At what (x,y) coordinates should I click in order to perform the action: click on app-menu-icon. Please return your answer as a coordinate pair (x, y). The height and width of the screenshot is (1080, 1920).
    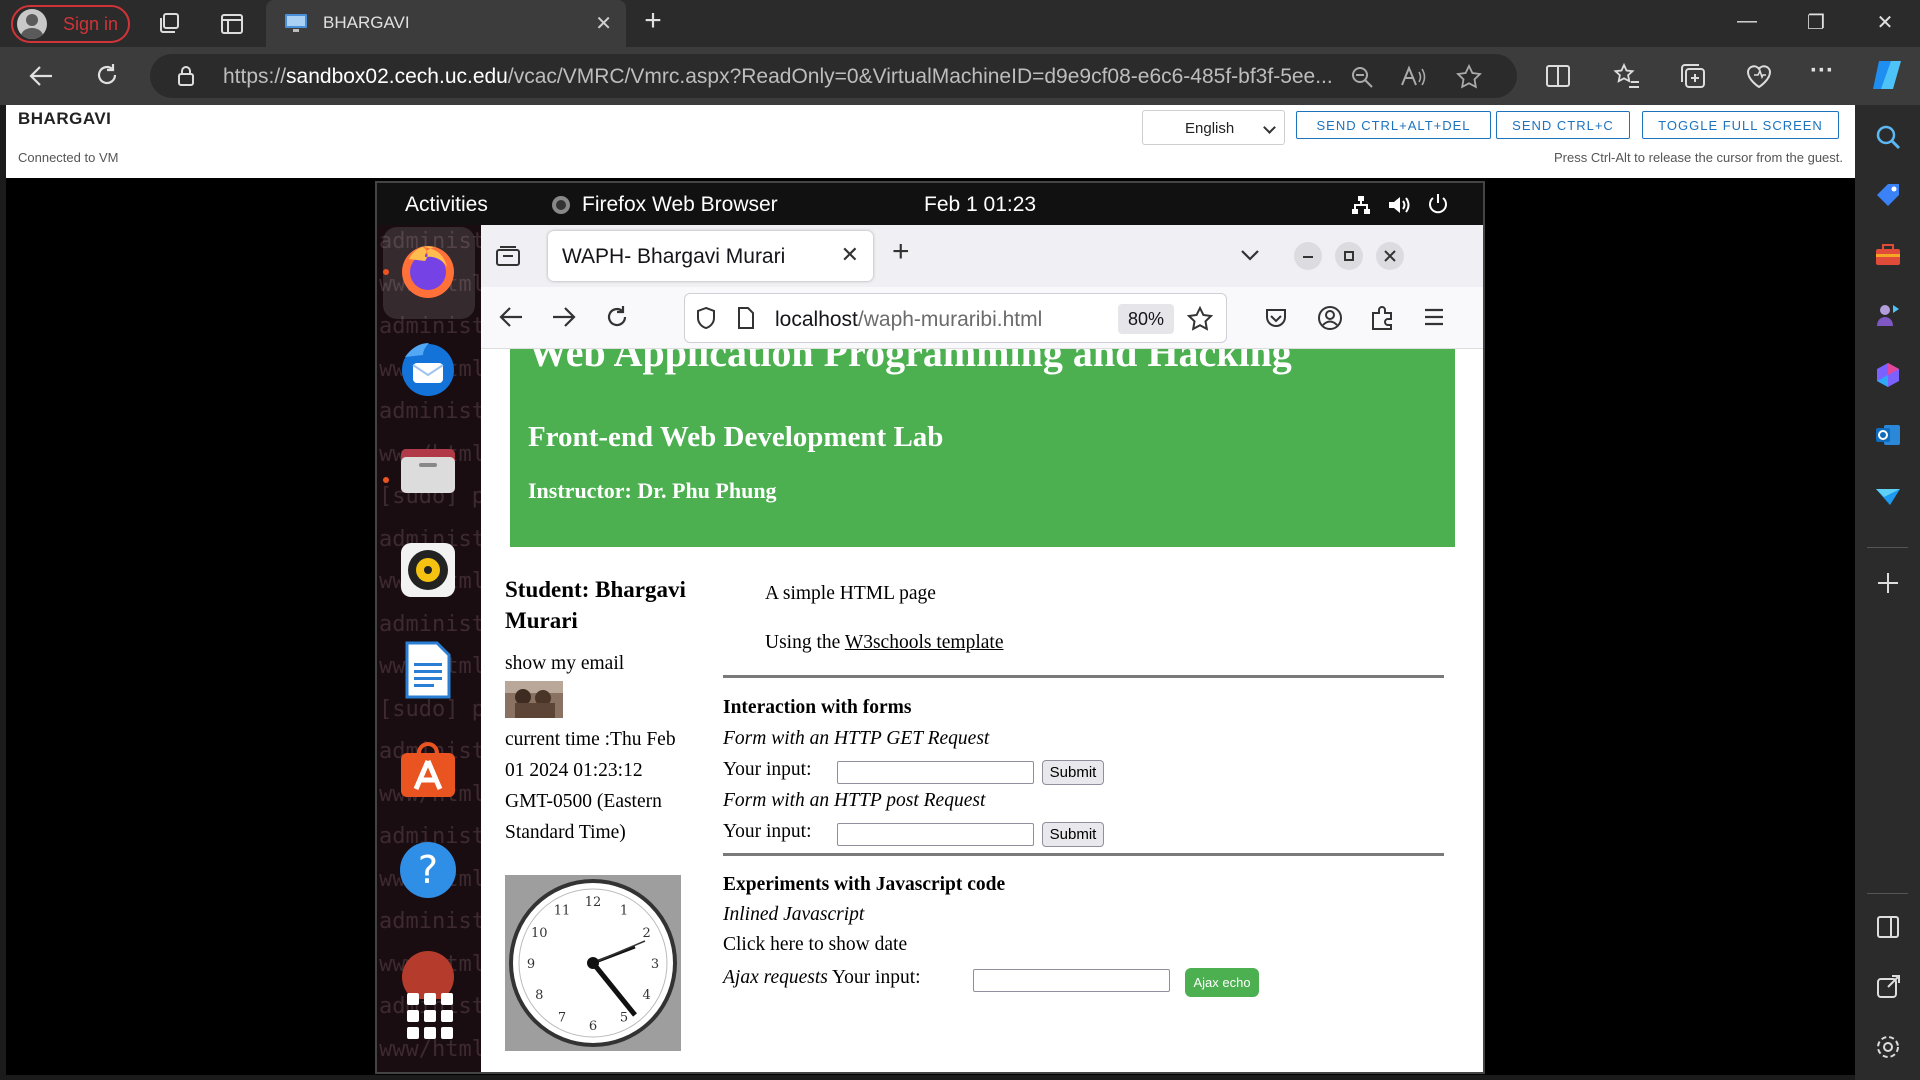
    Looking at the image, I should click on (1434, 317).